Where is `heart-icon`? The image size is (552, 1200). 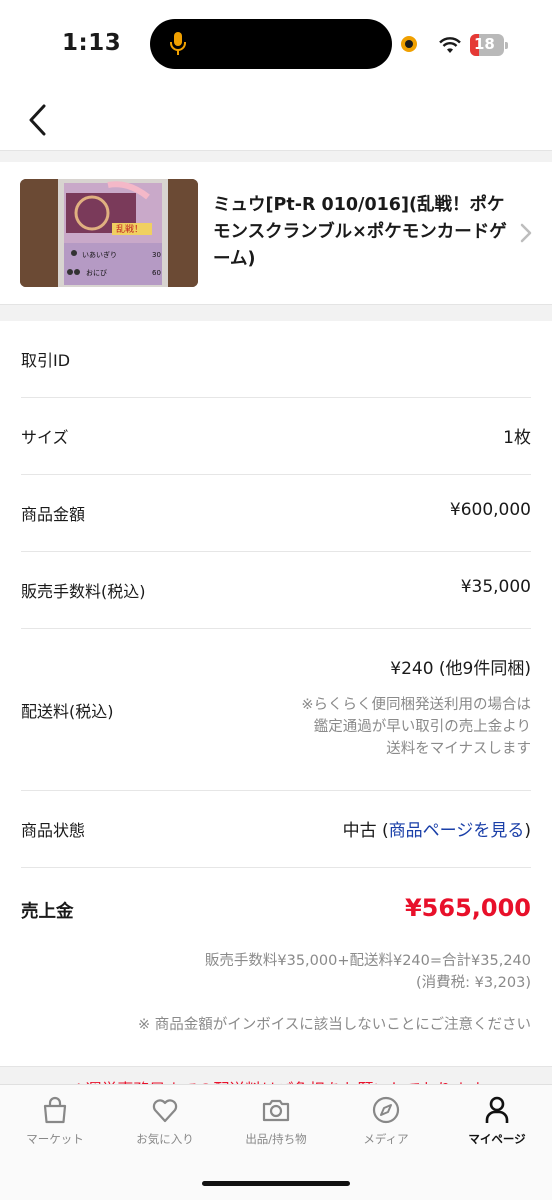
heart-icon is located at coordinates (165, 1111).